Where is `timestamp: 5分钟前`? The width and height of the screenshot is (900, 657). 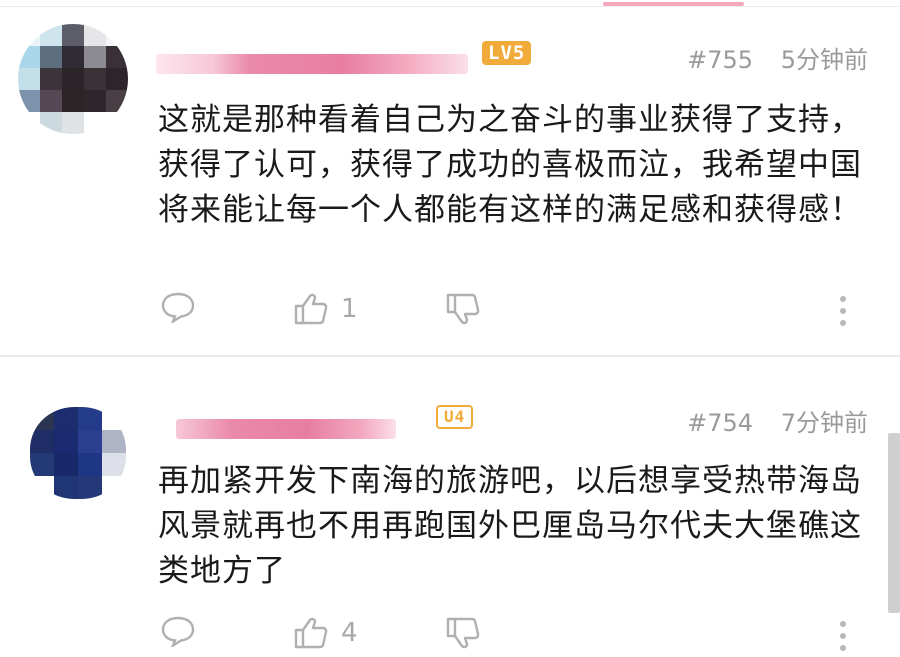
timestamp: 5分钟前 is located at coordinates (824, 60).